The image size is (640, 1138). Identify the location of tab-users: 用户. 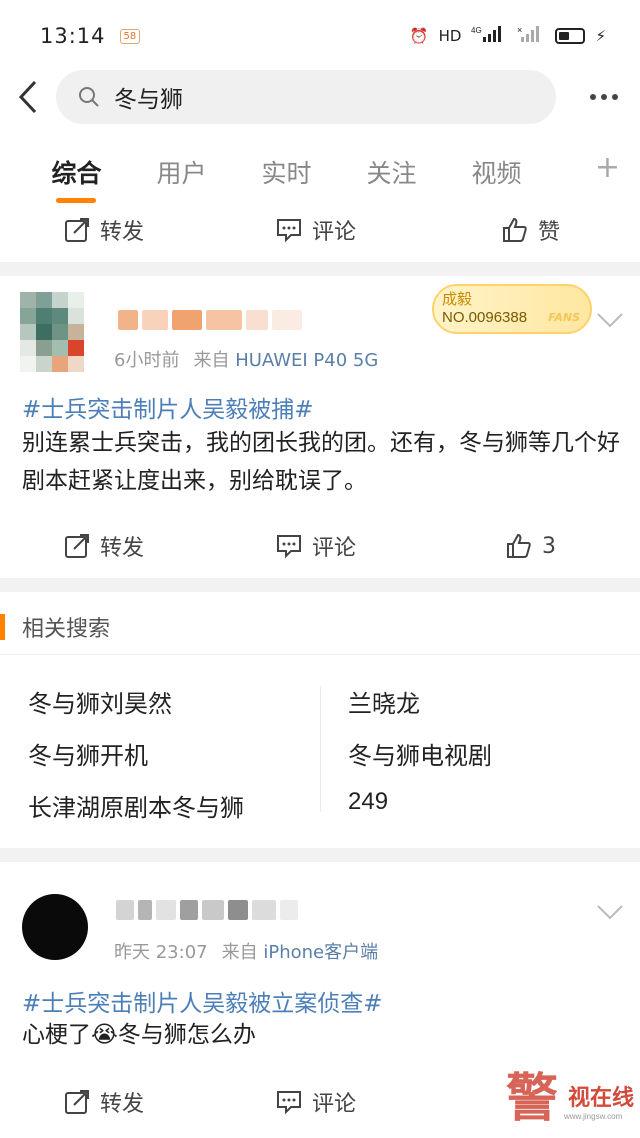
(181, 165).